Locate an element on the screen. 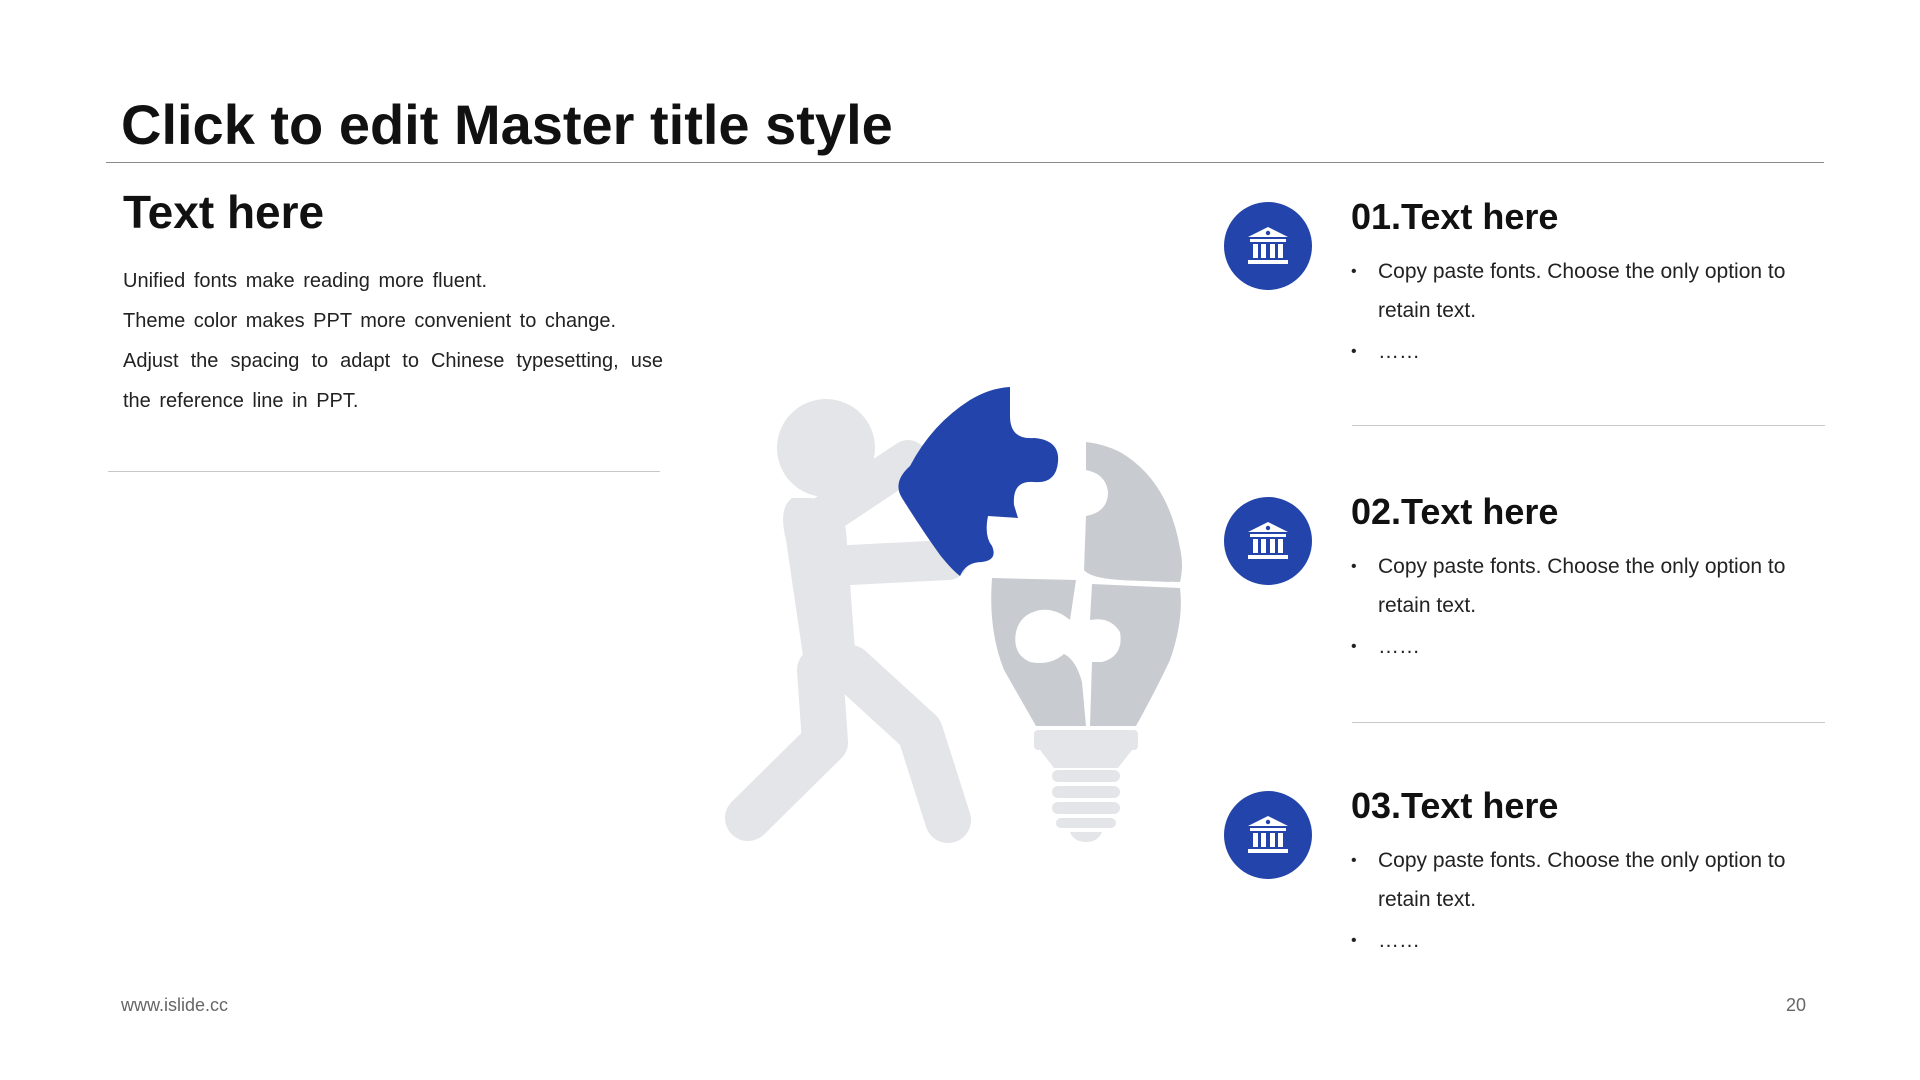 The width and height of the screenshot is (1920, 1080). item-title: 03.Text here is located at coordinates (1454, 806).